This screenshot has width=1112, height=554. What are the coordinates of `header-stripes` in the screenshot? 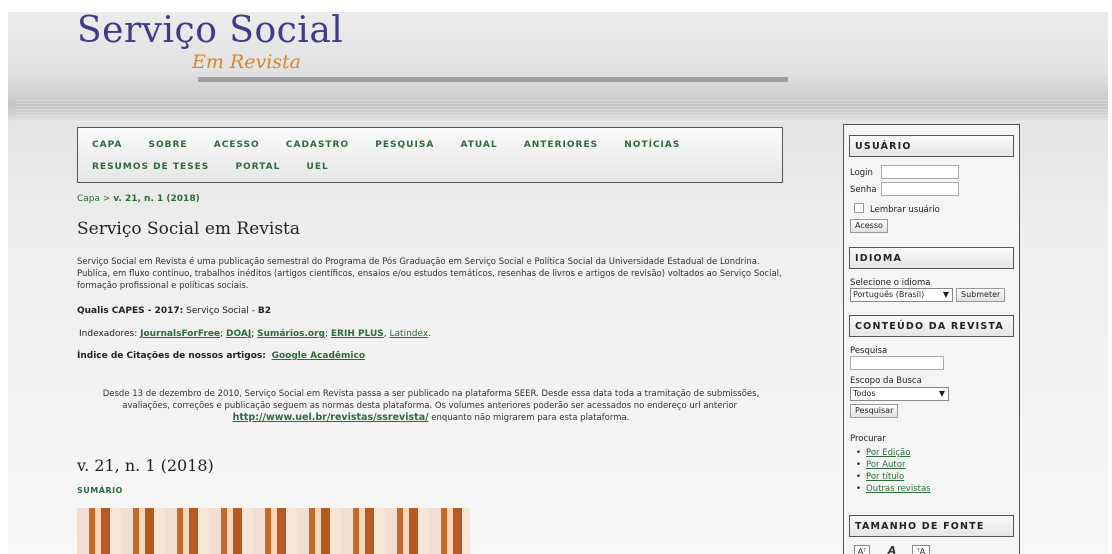 It's located at (564, 111).